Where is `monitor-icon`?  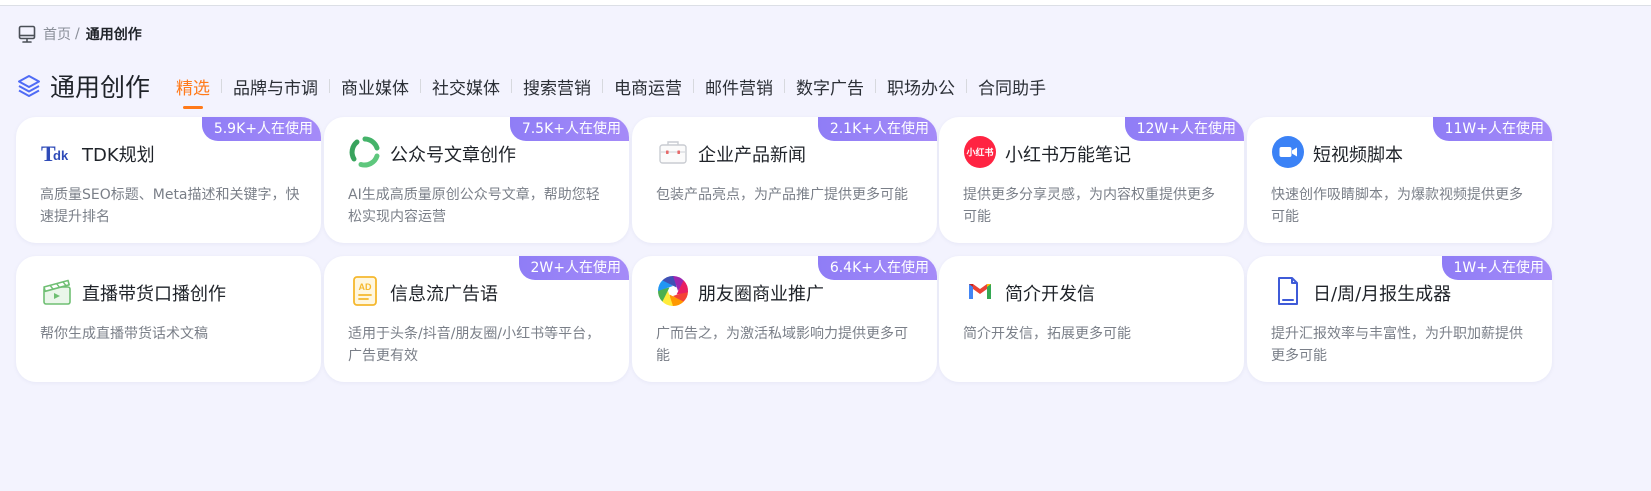 monitor-icon is located at coordinates (27, 34).